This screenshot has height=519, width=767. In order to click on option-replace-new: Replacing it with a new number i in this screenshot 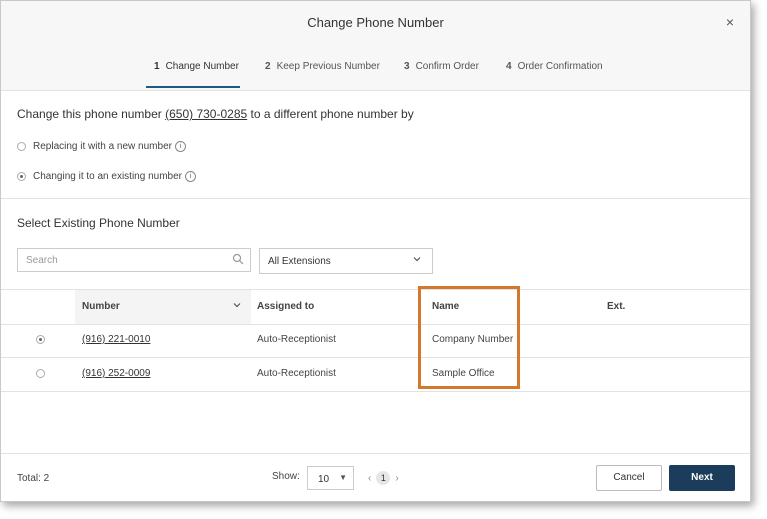, I will do `click(101, 146)`.